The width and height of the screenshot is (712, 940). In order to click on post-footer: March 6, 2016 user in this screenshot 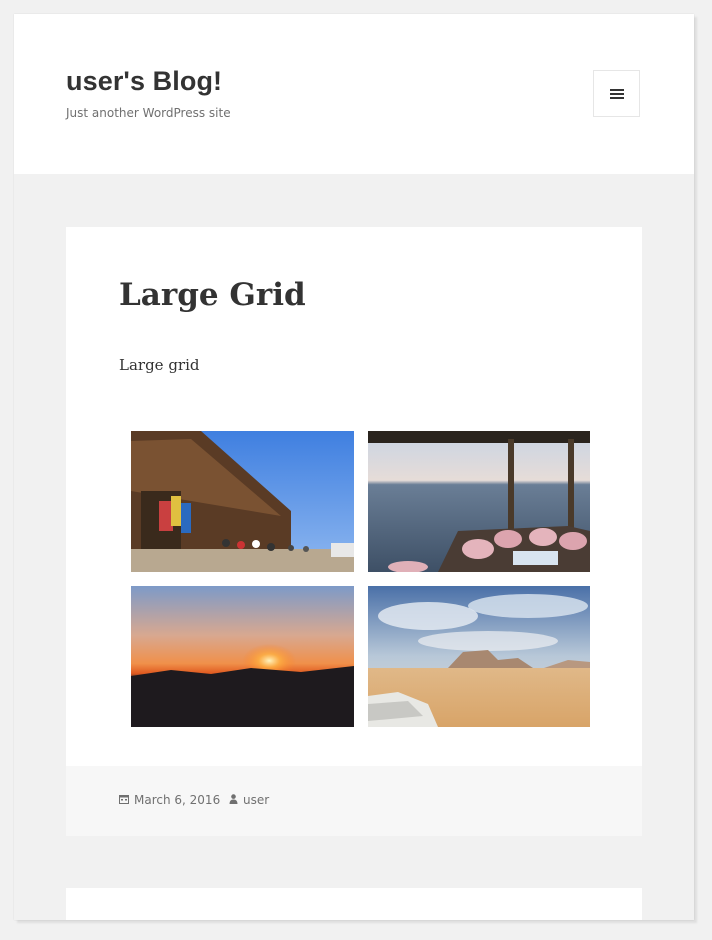, I will do `click(354, 801)`.